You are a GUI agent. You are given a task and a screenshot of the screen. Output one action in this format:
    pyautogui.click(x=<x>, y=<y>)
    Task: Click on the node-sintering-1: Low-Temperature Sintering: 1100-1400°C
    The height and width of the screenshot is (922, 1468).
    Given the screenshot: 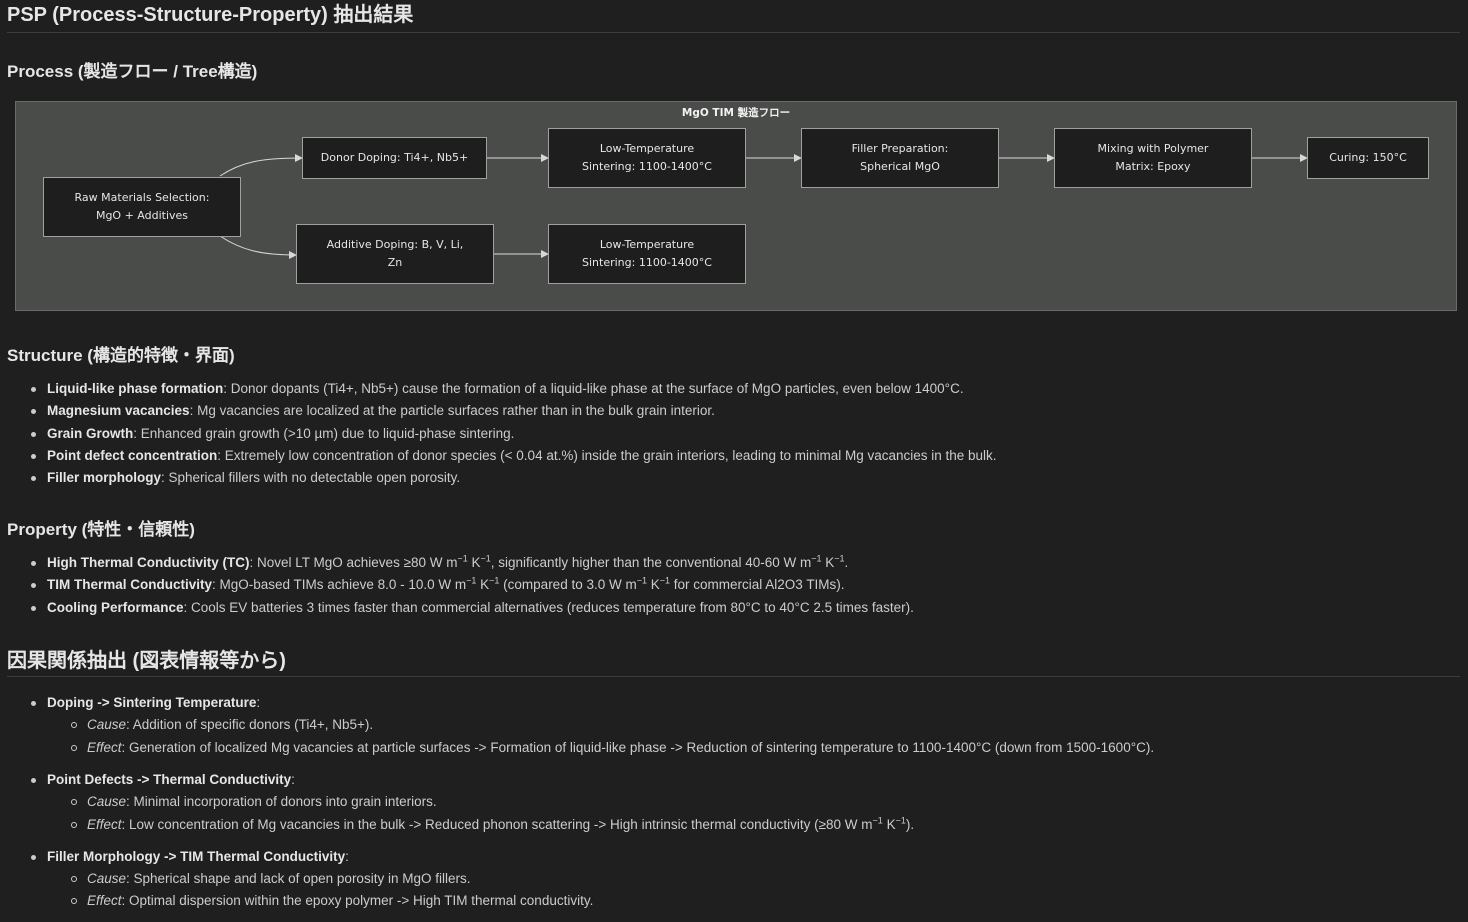 What is the action you would take?
    pyautogui.click(x=647, y=158)
    